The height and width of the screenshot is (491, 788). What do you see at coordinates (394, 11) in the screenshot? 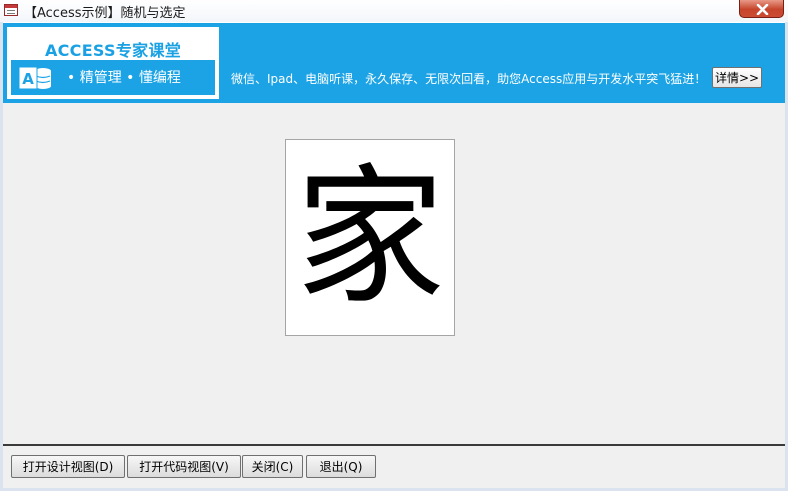
I see `title-bar: 【Access示例】随机与选定` at bounding box center [394, 11].